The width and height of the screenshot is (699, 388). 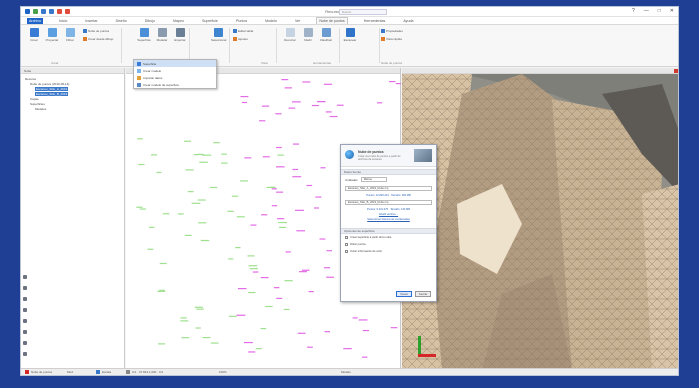 I want to click on dropdown-item: Crear modelo de superficie, so click(x=175, y=84).